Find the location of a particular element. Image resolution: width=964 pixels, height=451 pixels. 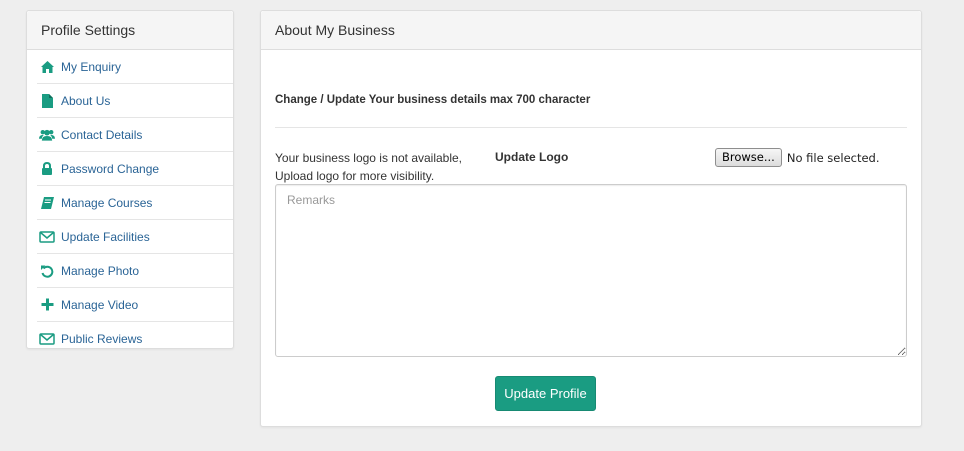

undo-icon is located at coordinates (47, 271).